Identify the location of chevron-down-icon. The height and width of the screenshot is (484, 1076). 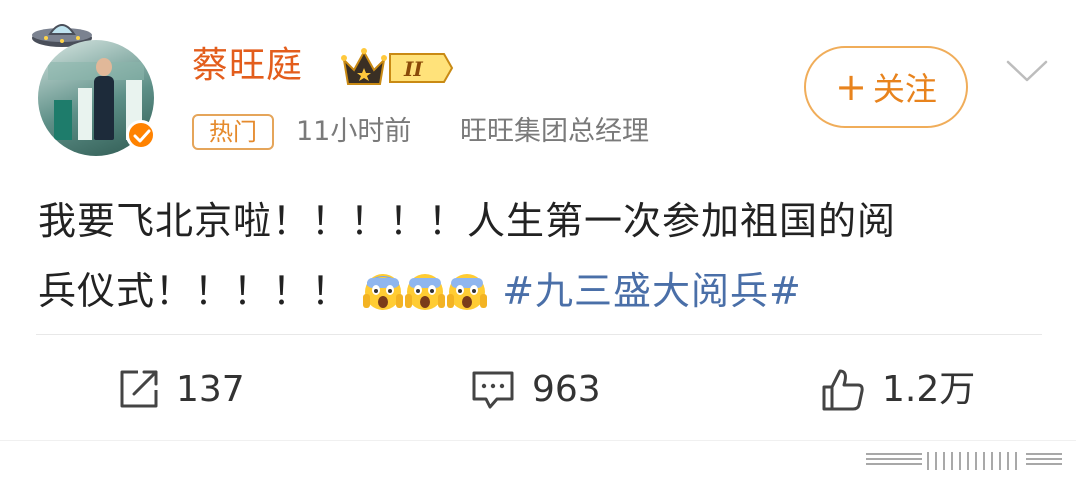
(1027, 70).